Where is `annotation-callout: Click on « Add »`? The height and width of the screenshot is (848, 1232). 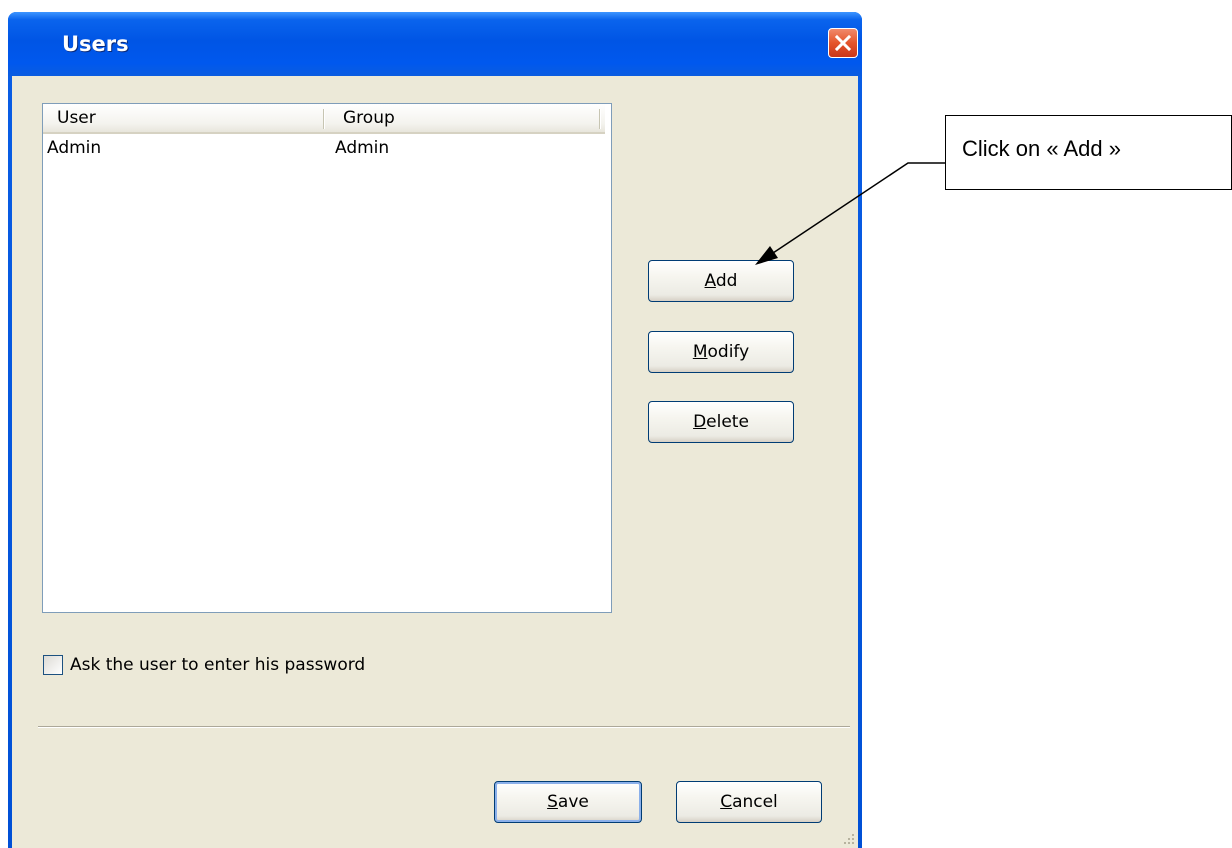 annotation-callout: Click on « Add » is located at coordinates (1088, 152).